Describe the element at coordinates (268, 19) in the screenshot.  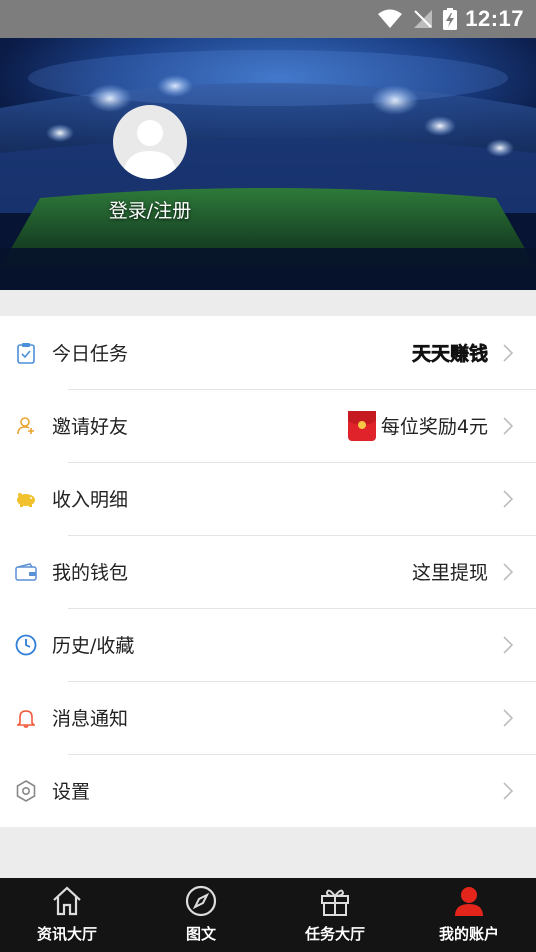
I see `status-bar: 12:17` at that location.